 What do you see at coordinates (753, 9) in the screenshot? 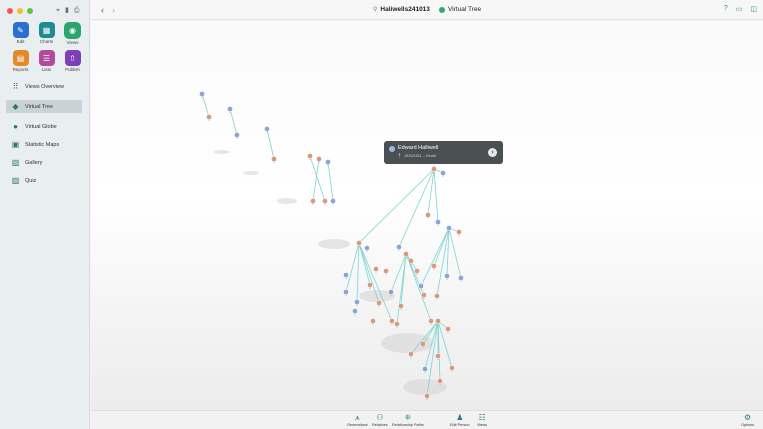
I see `split-view-icon: ◫` at bounding box center [753, 9].